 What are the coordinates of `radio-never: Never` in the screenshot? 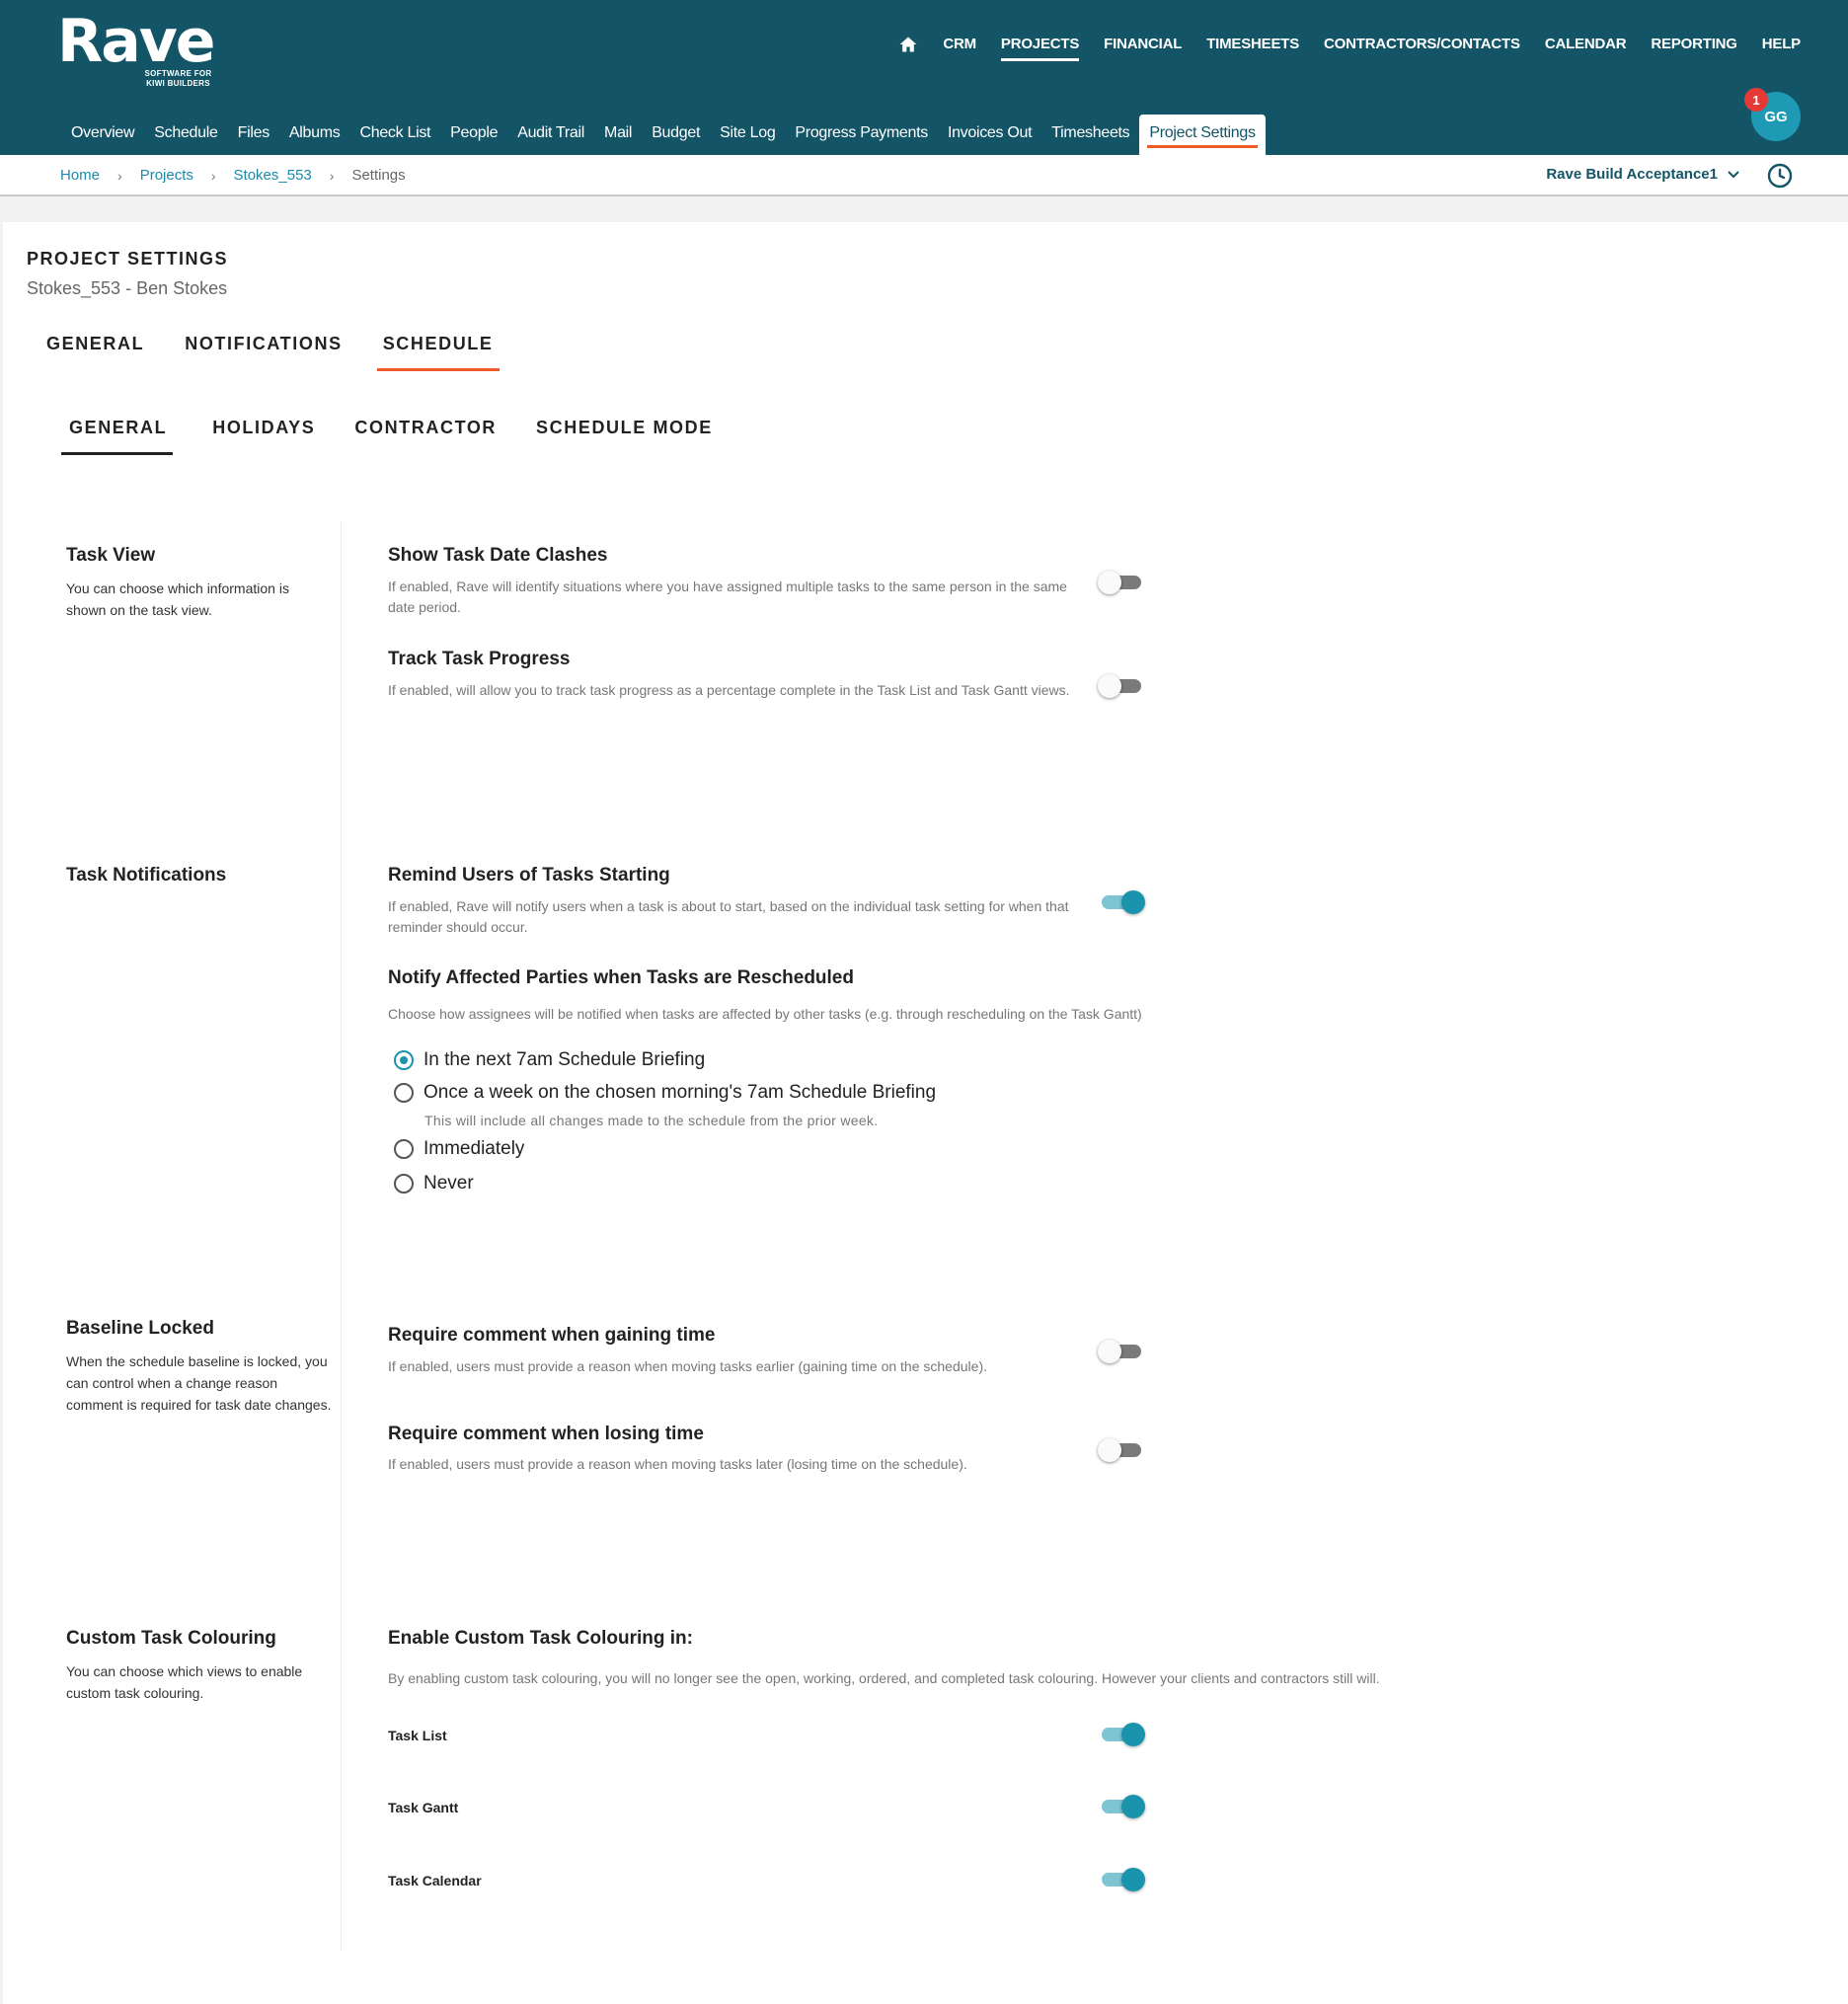 It's located at (434, 1184).